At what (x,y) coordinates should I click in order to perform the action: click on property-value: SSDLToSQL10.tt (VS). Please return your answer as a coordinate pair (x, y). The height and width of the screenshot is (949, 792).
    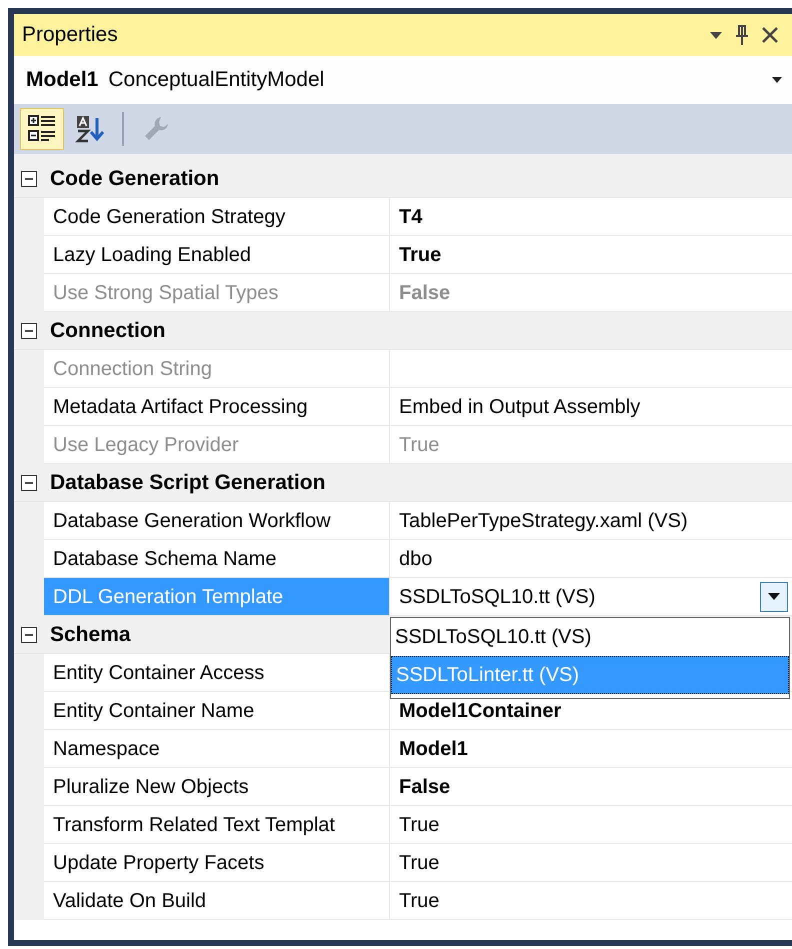
    Looking at the image, I should click on (579, 597).